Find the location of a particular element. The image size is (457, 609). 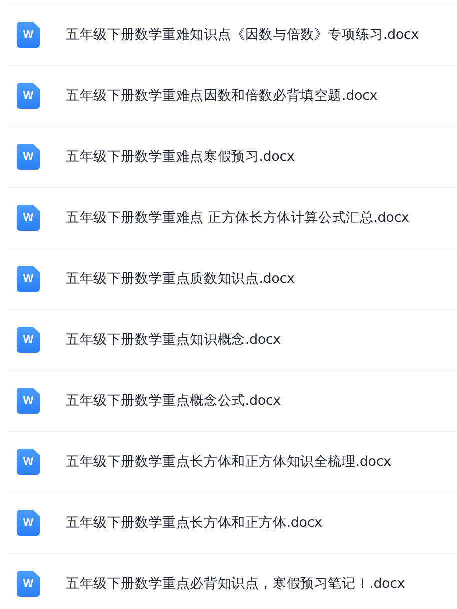

file-row: W 五年级下册数学重难点 正方体长方体计算公式汇总.docx is located at coordinates (232, 217).